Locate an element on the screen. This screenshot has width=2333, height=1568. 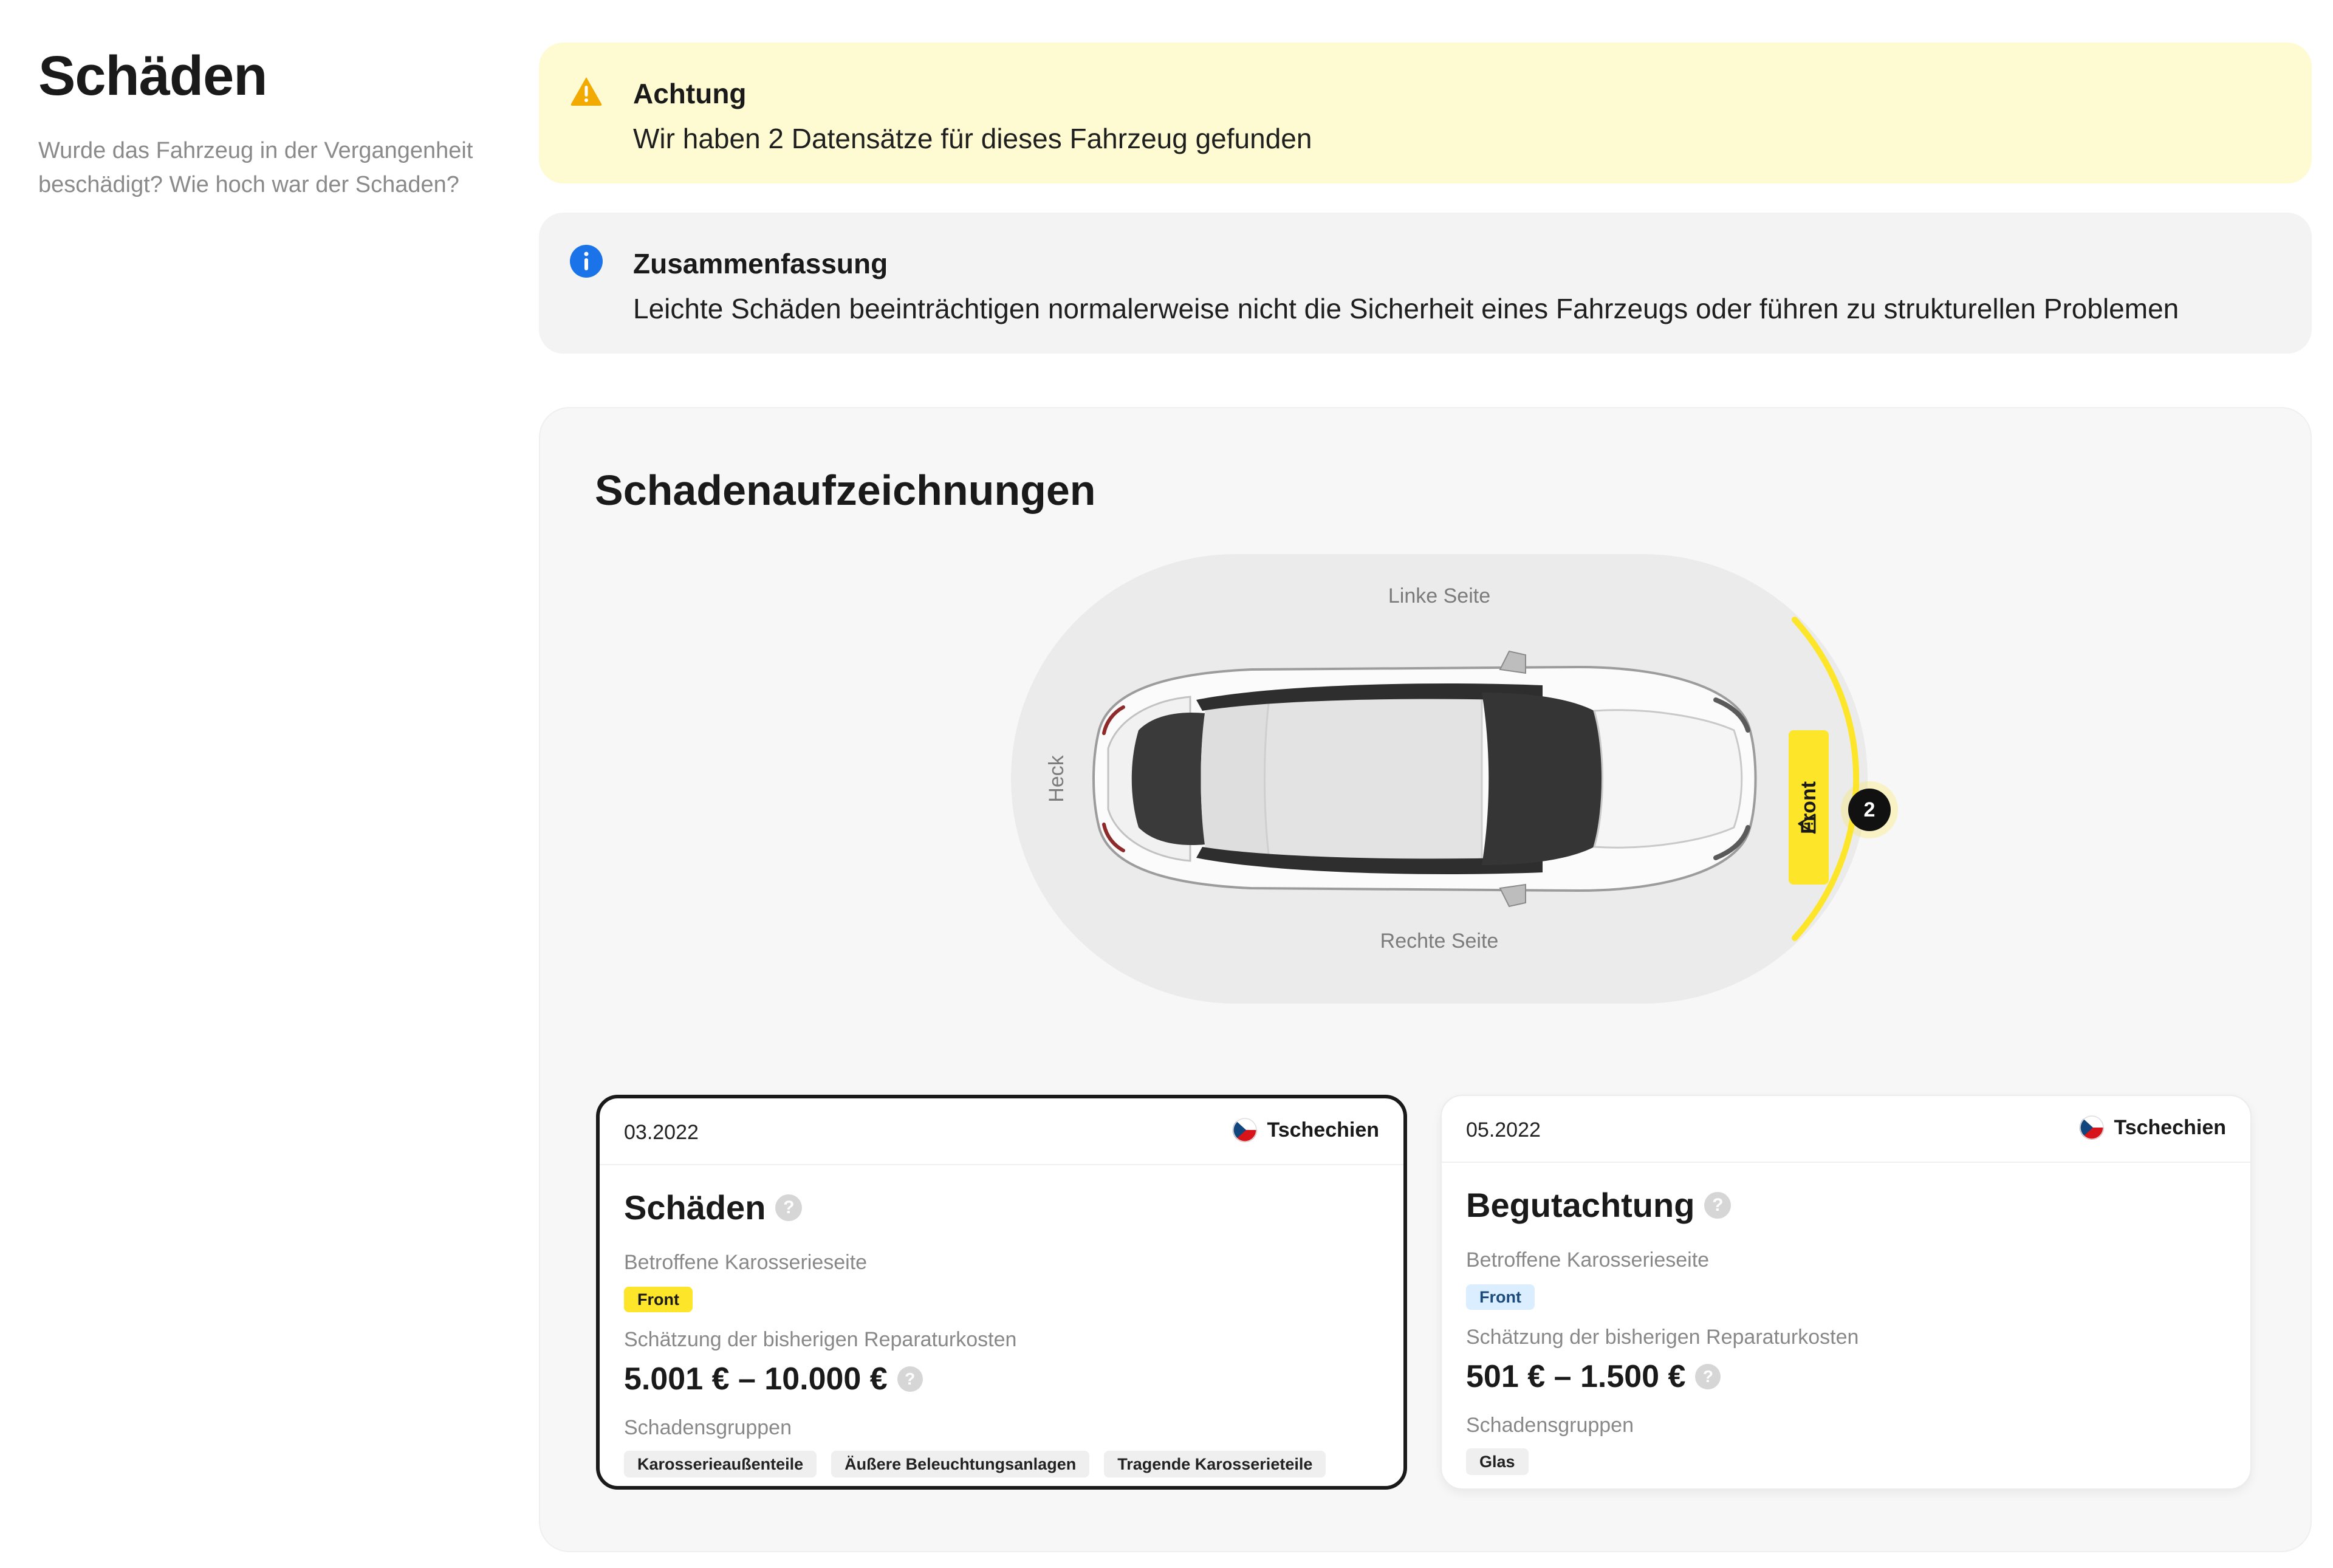
record-title-row: Schäden ? is located at coordinates (713, 1208).